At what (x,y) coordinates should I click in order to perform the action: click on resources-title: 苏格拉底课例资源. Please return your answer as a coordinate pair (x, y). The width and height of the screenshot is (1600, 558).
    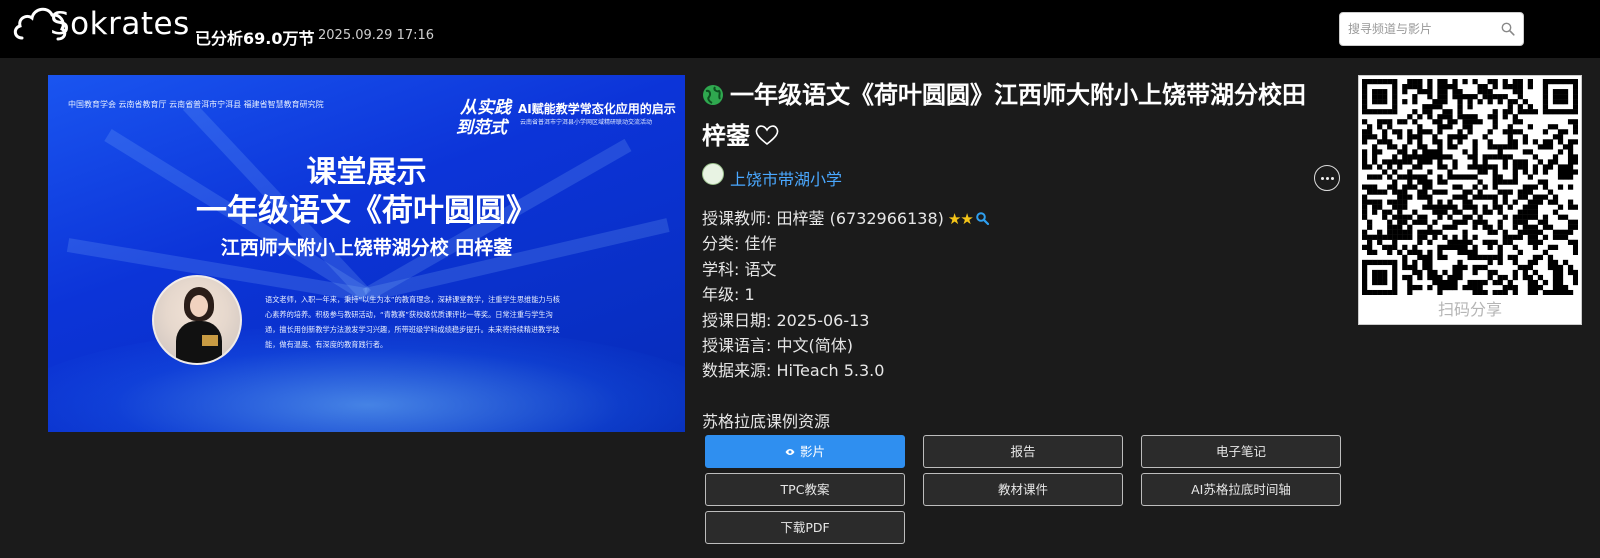
    Looking at the image, I should click on (766, 421).